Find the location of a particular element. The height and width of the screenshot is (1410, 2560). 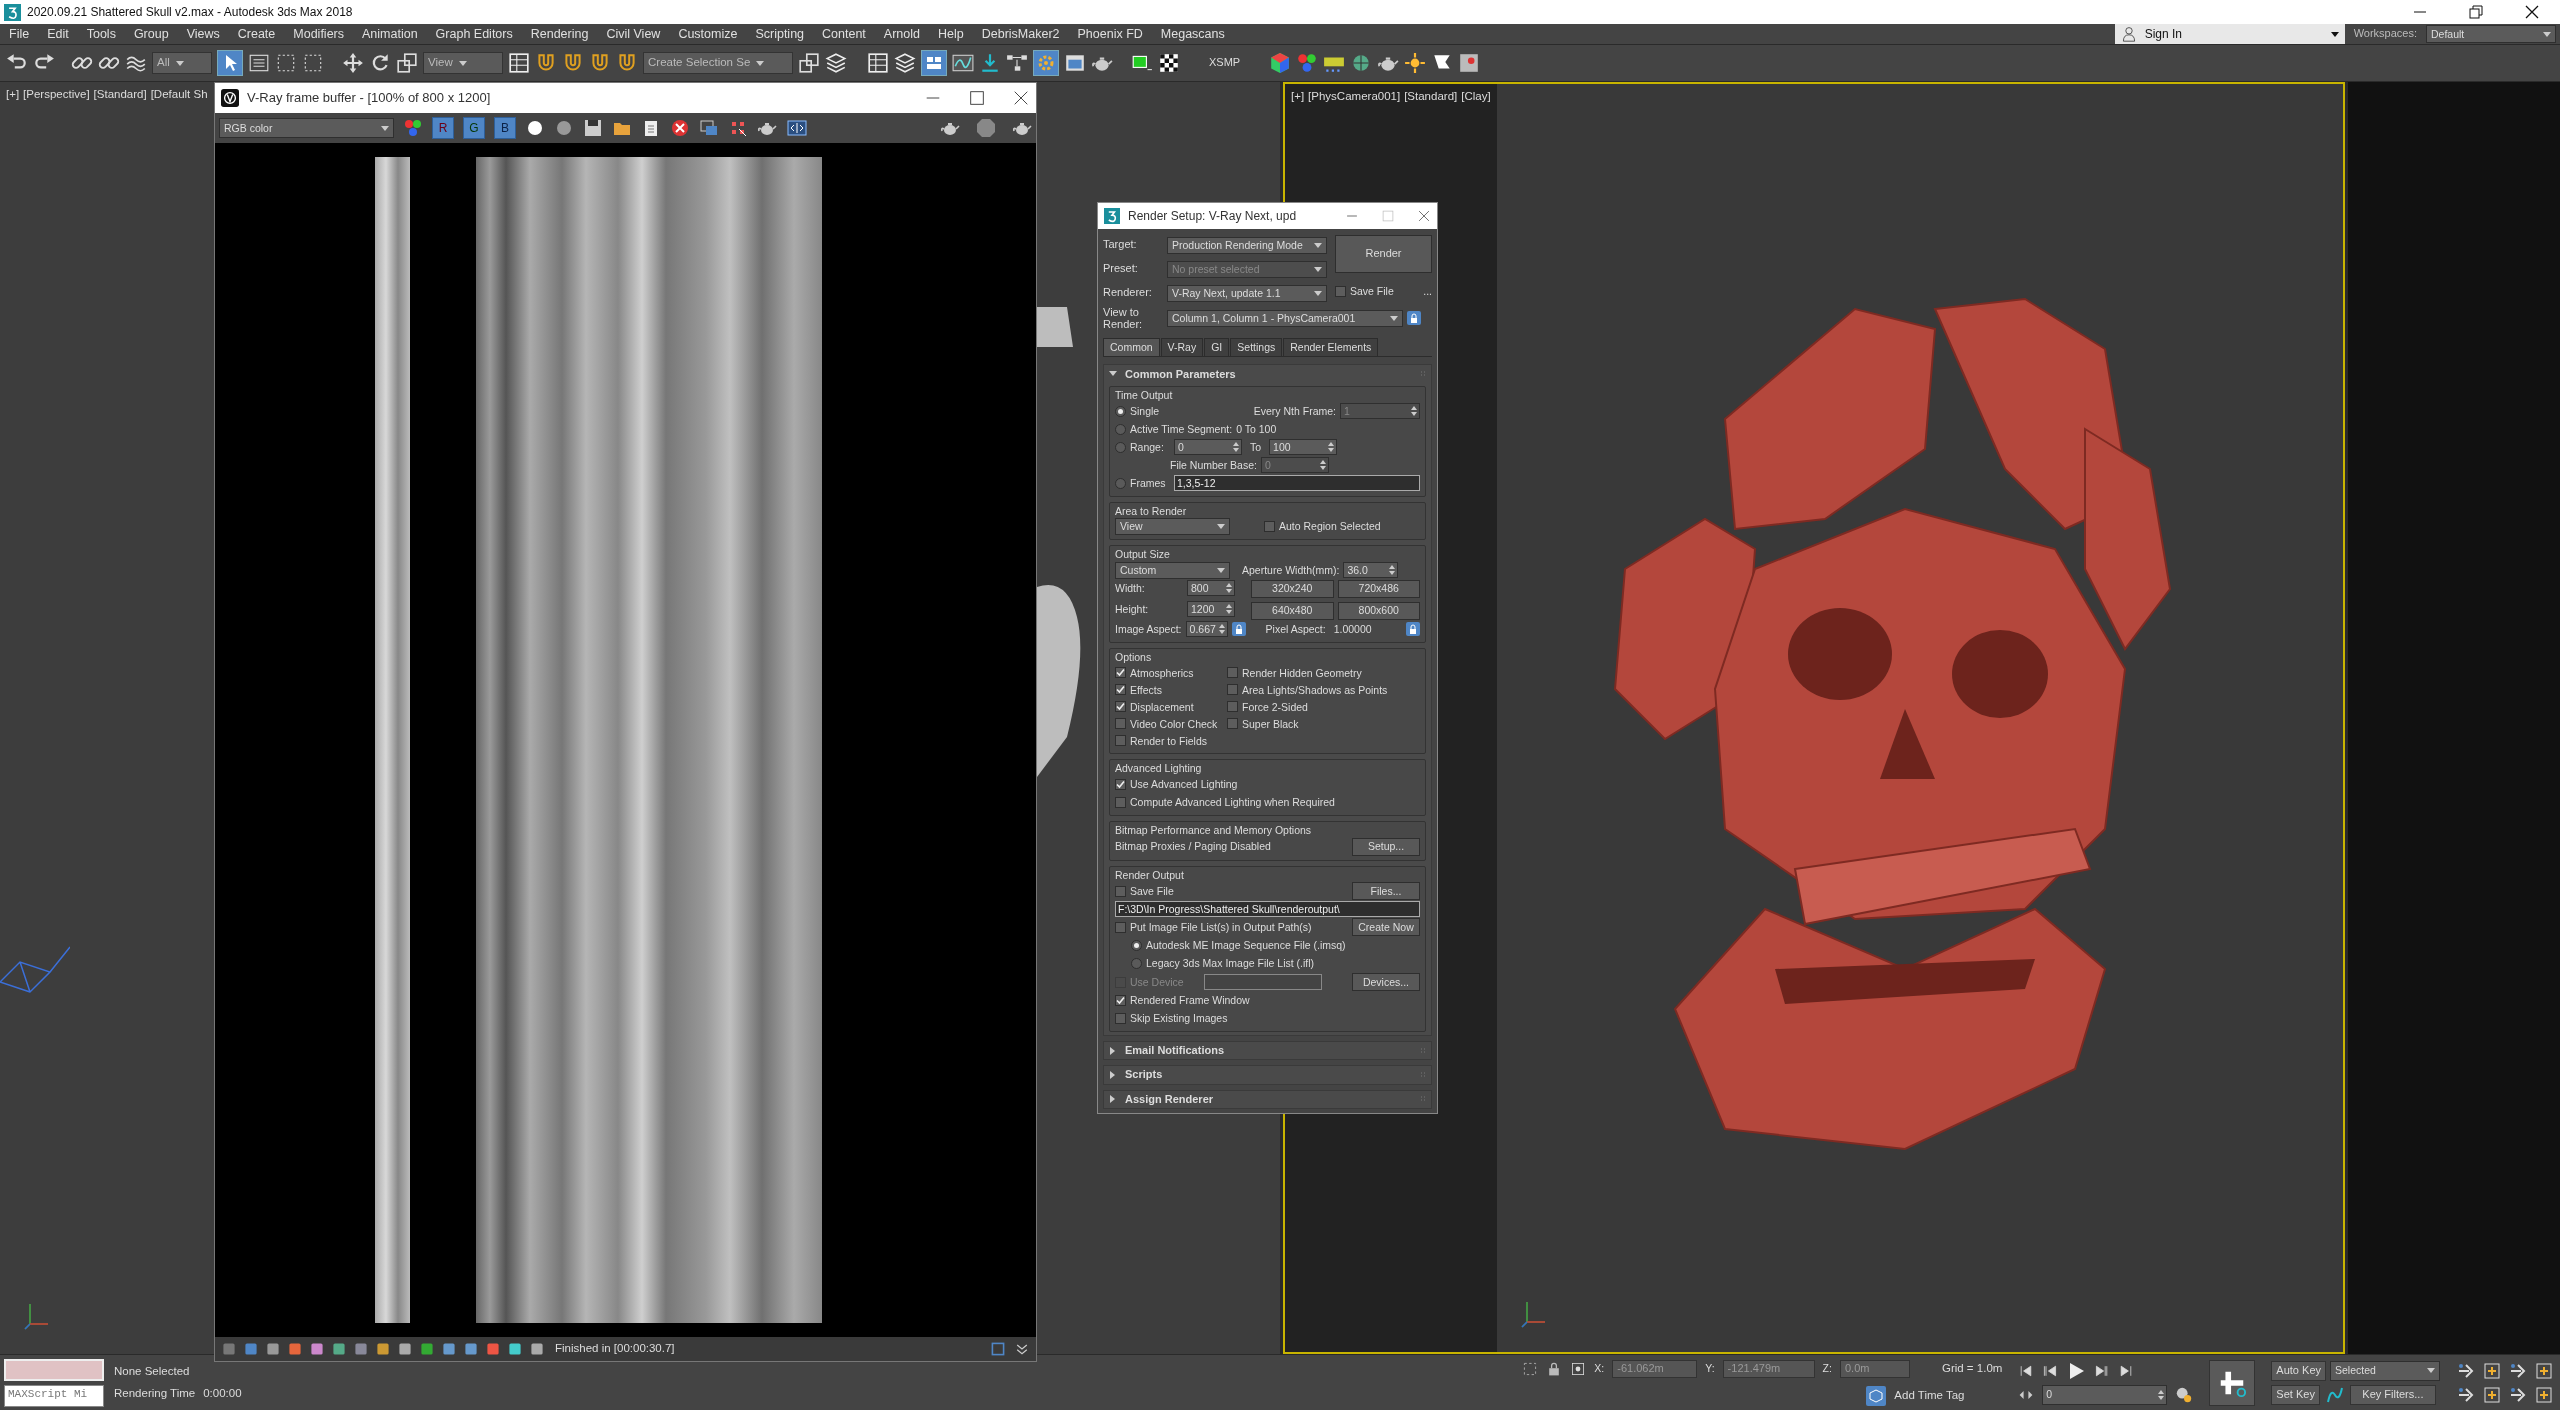

radio-label: Single is located at coordinates (1145, 411).